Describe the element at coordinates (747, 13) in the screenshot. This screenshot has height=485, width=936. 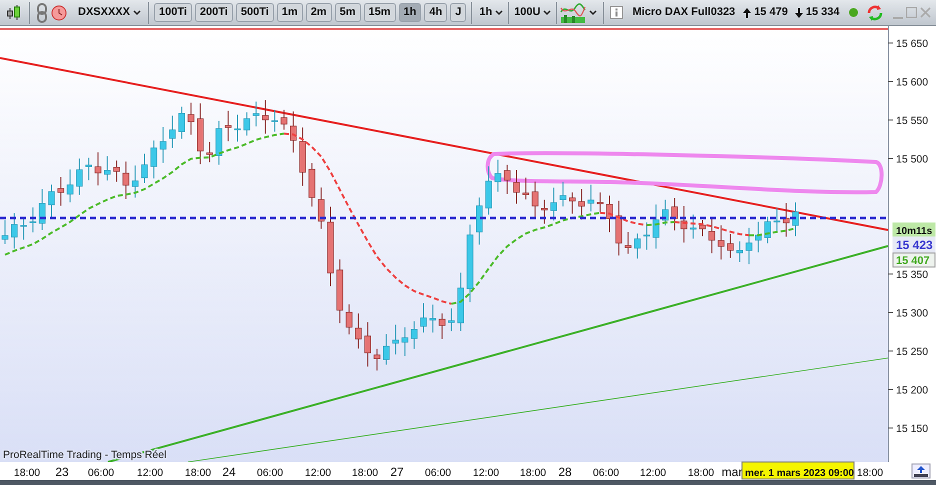
I see `up-arrow-icon` at that location.